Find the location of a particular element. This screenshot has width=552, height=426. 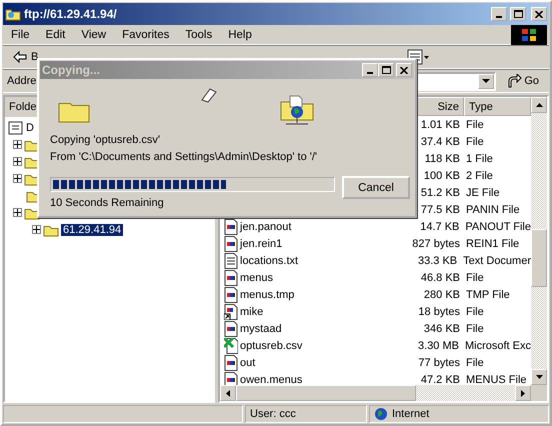

network-folder-icon is located at coordinates (297, 110).